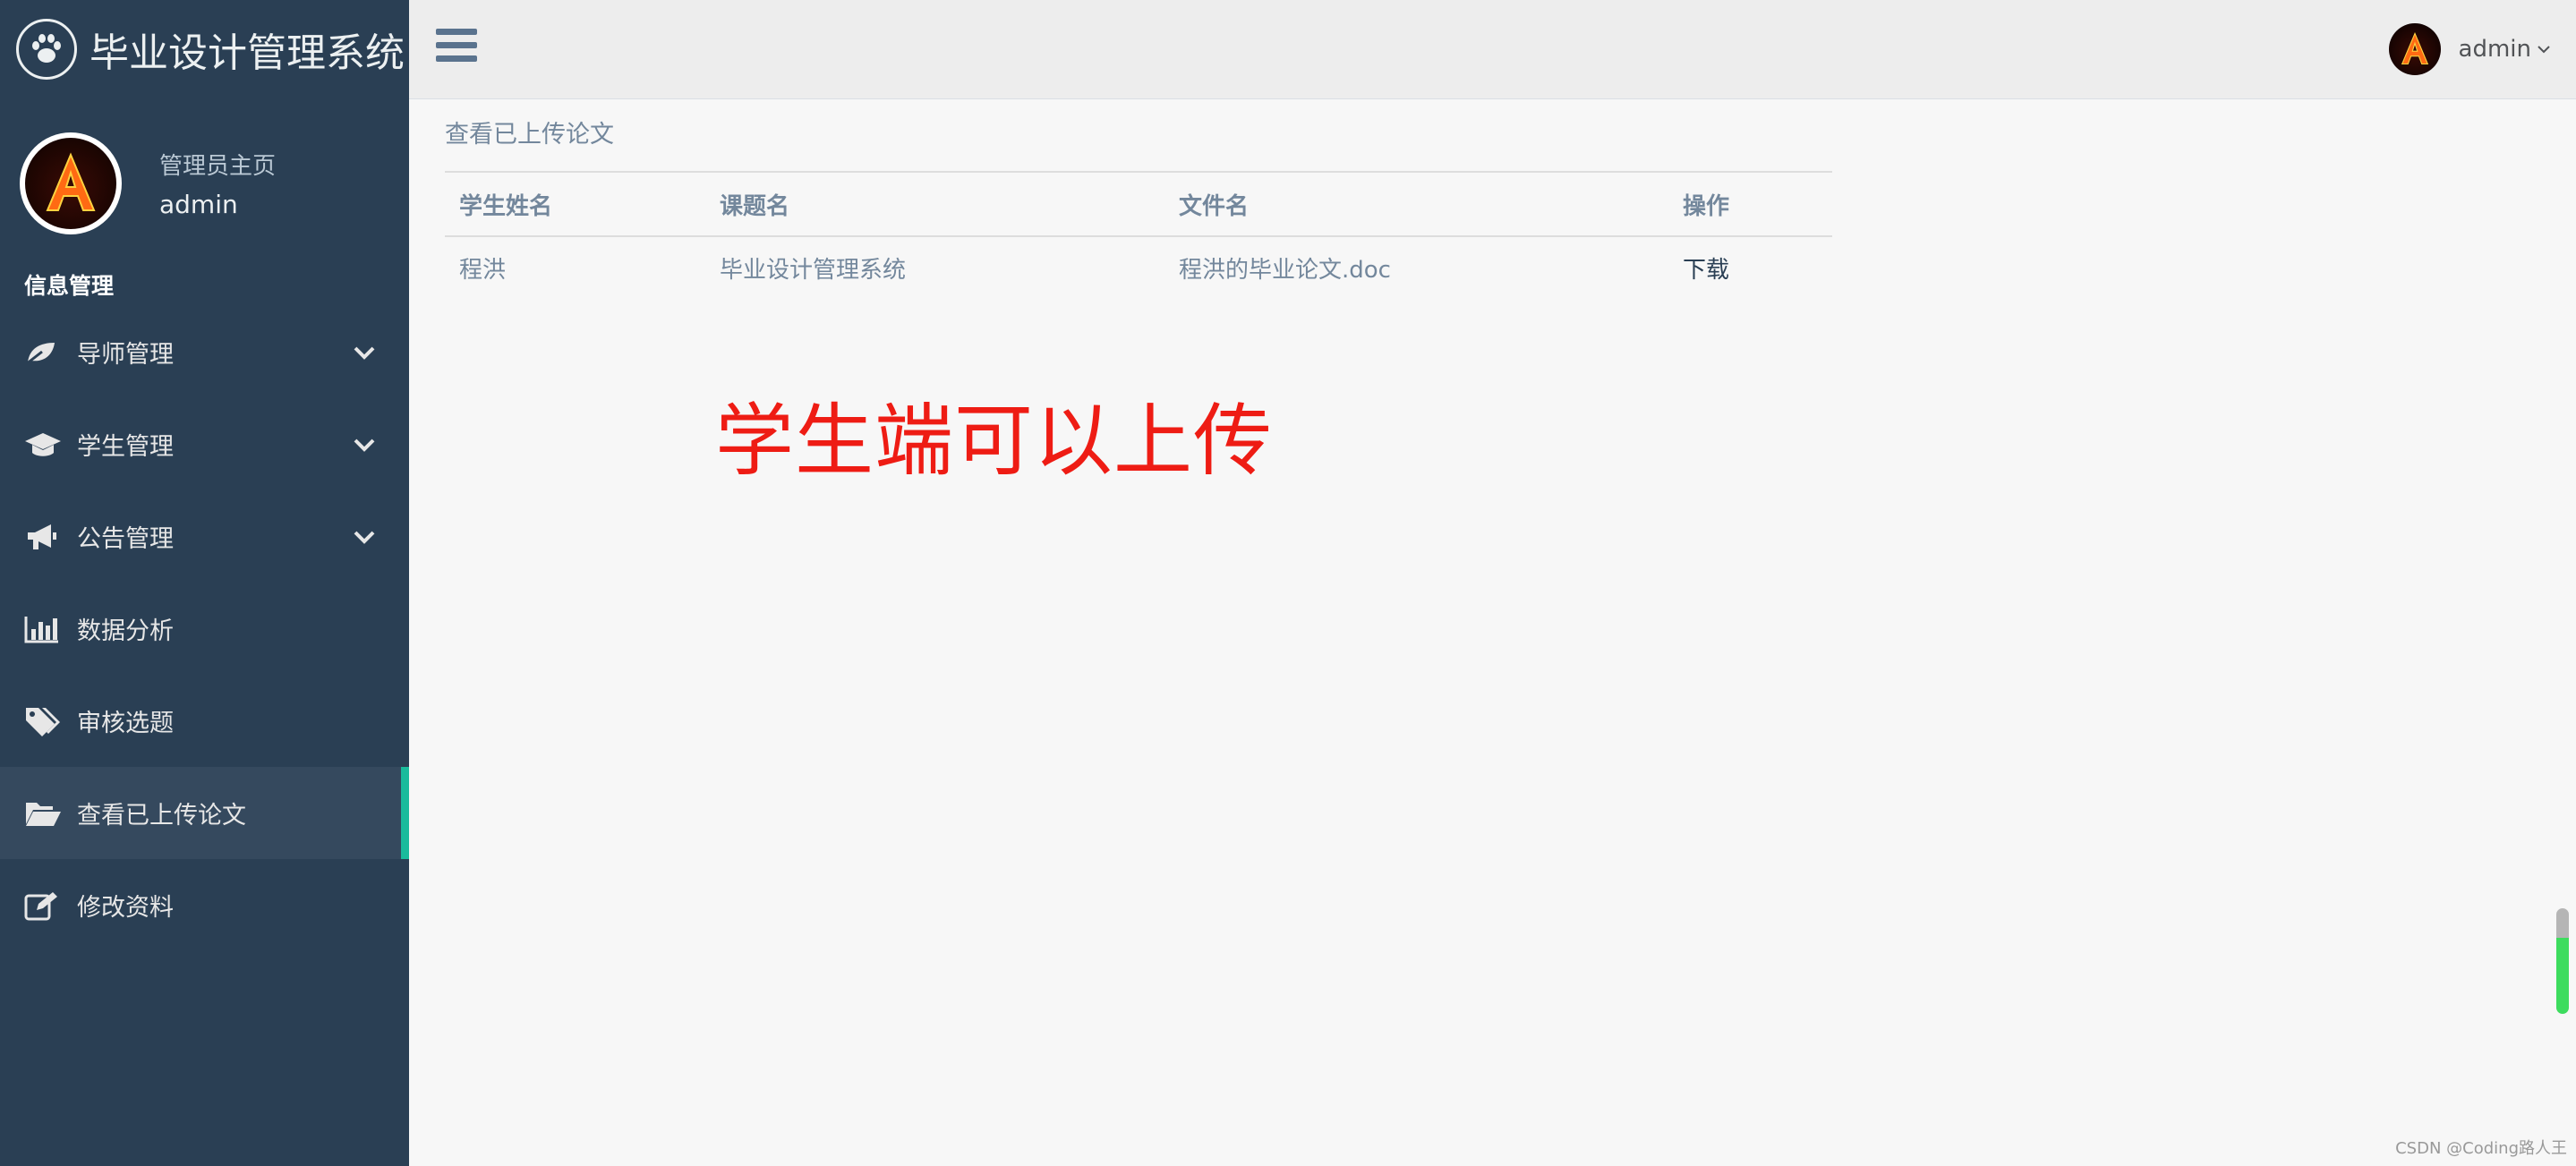 The height and width of the screenshot is (1166, 2576). What do you see at coordinates (1492, 50) in the screenshot?
I see `top-nav: admin` at bounding box center [1492, 50].